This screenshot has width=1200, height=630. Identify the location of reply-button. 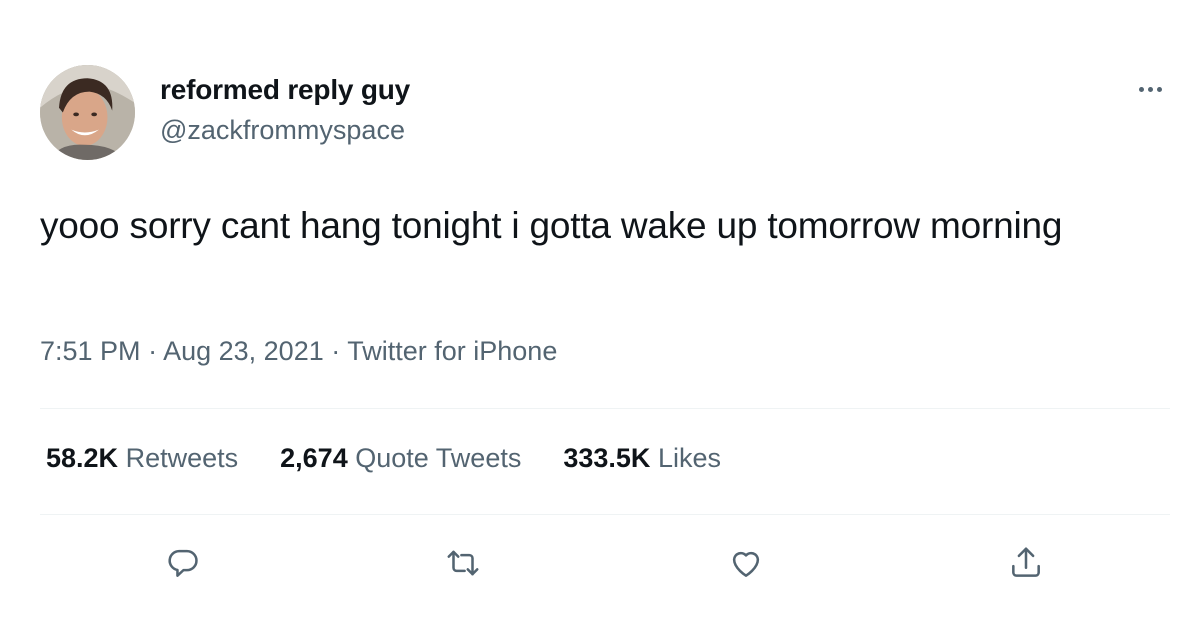
(183, 563).